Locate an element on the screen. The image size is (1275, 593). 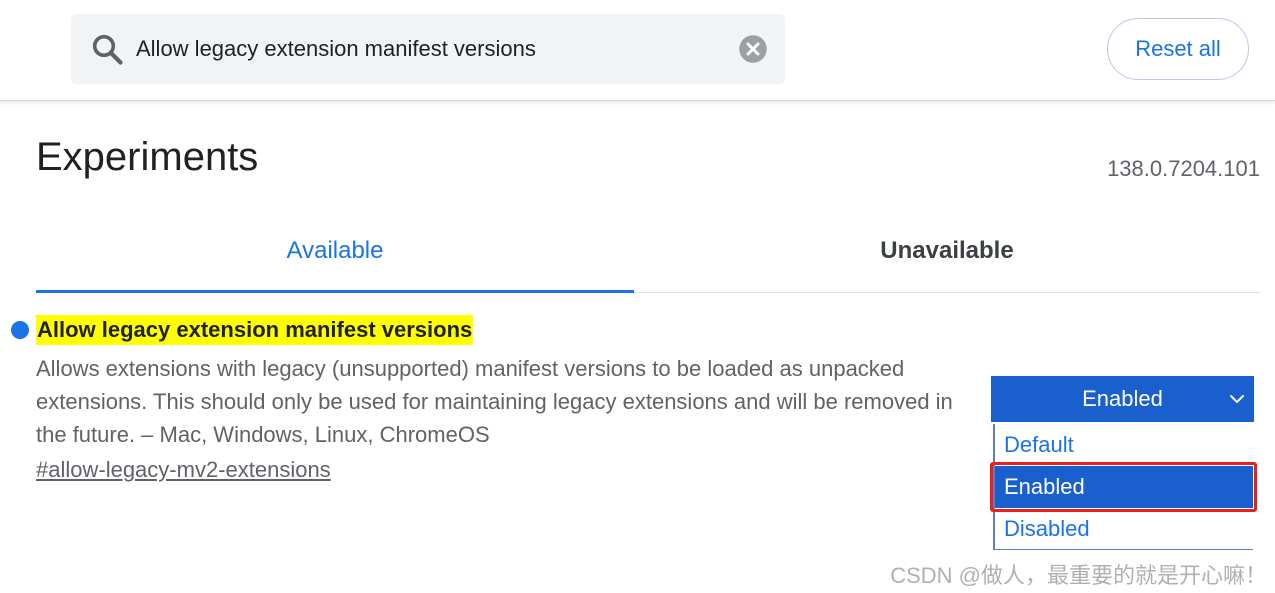
version-label: 138.0.7204.101 is located at coordinates (1183, 168).